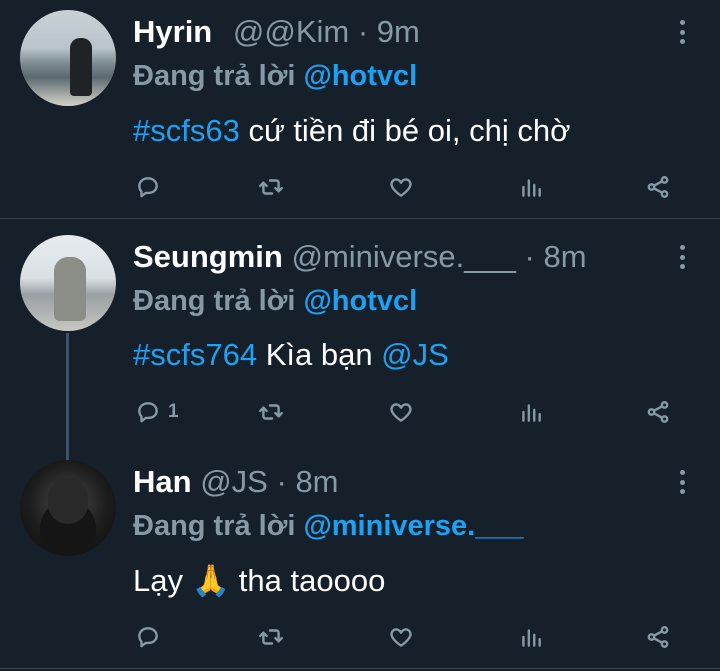 This screenshot has height=671, width=720. I want to click on handle: @@Kim, so click(291, 31).